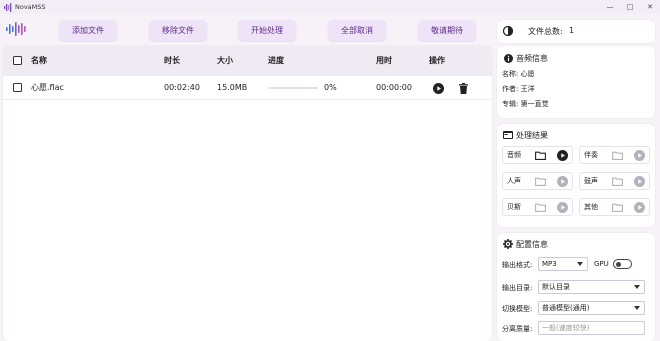 The width and height of the screenshot is (660, 341). Describe the element at coordinates (447, 30) in the screenshot. I see `coming-soon-button: 敬请期待` at that location.